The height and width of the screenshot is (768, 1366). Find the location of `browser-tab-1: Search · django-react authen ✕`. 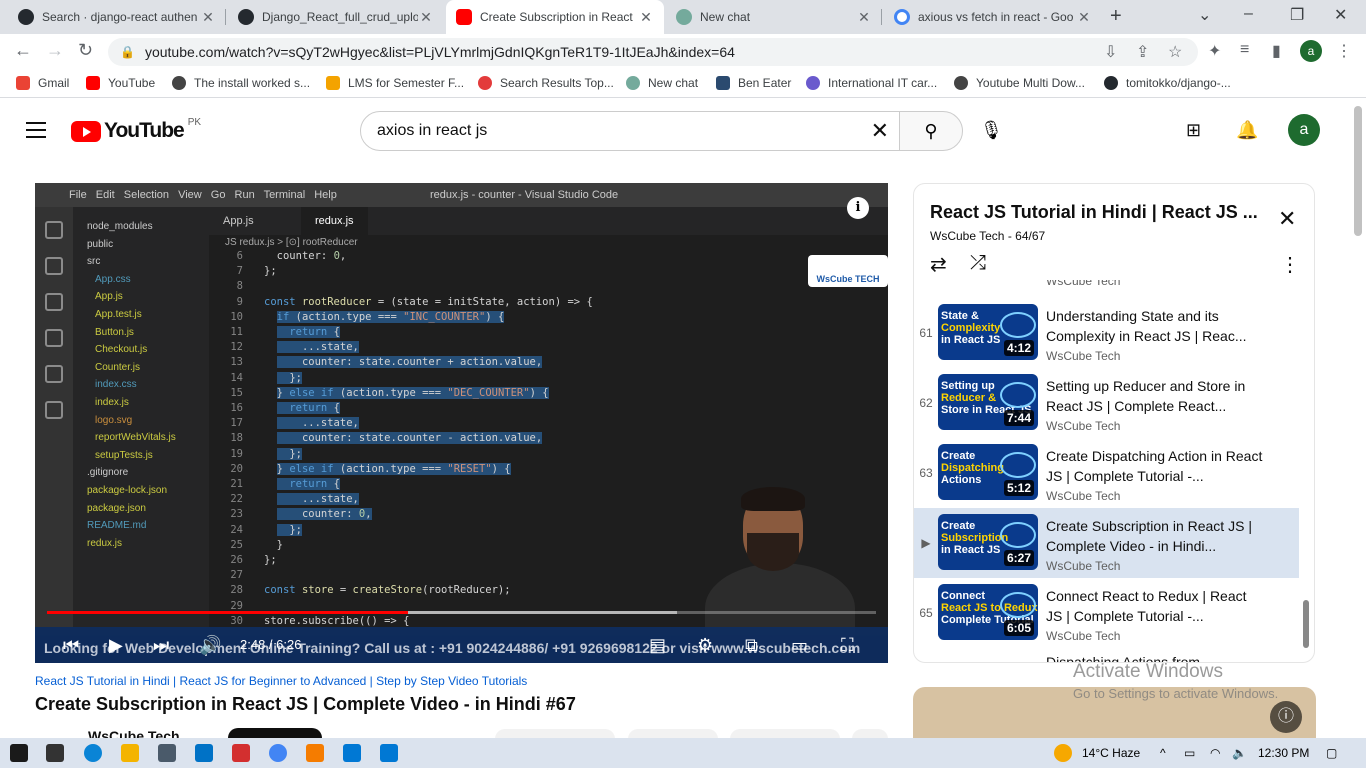

browser-tab-1: Search · django-react authen ✕ is located at coordinates (117, 17).